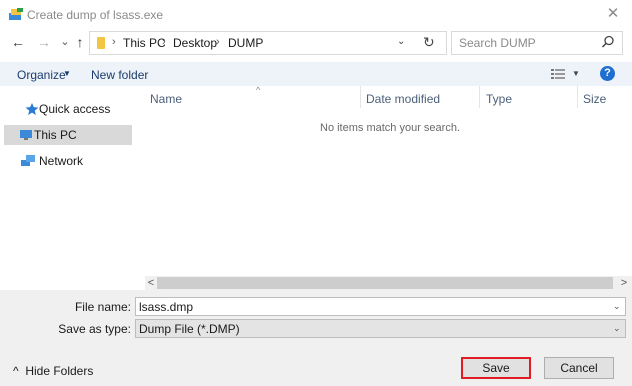 Image resolution: width=632 pixels, height=386 pixels. I want to click on view-options-icon, so click(558, 74).